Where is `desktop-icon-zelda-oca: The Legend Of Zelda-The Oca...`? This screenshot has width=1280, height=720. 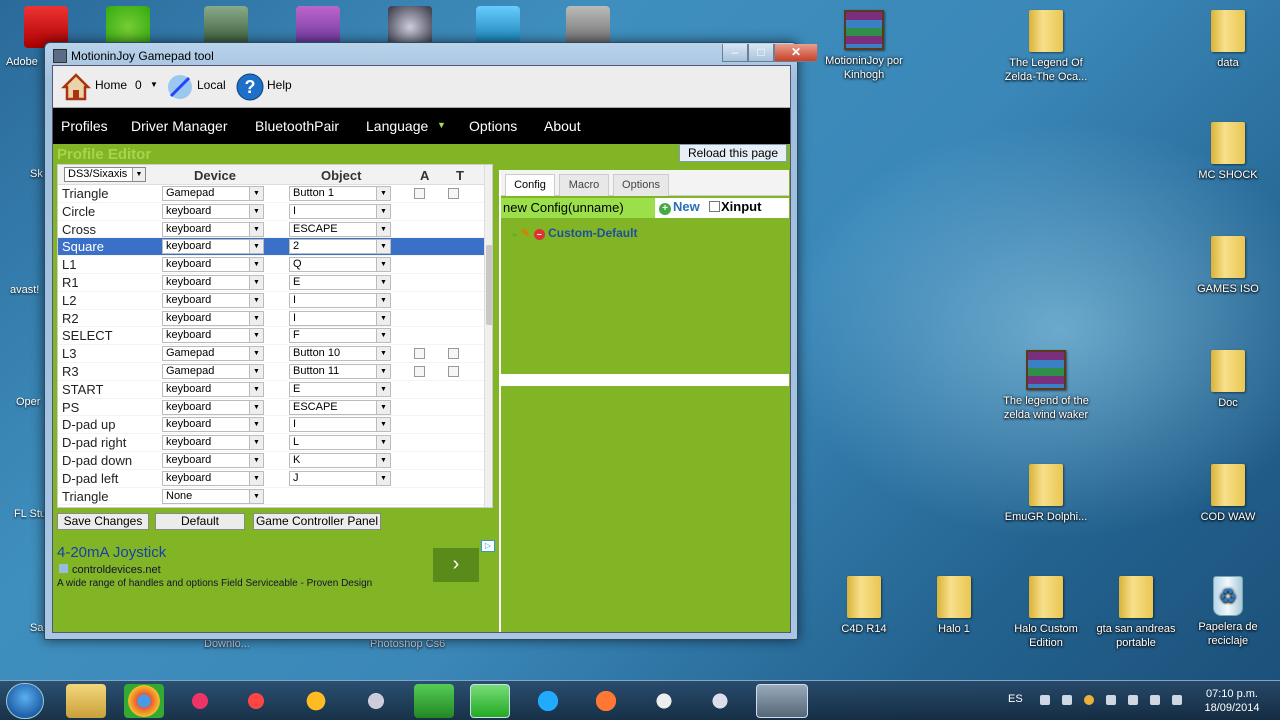
desktop-icon-zelda-oca: The Legend Of Zelda-The Oca... is located at coordinates (1046, 47).